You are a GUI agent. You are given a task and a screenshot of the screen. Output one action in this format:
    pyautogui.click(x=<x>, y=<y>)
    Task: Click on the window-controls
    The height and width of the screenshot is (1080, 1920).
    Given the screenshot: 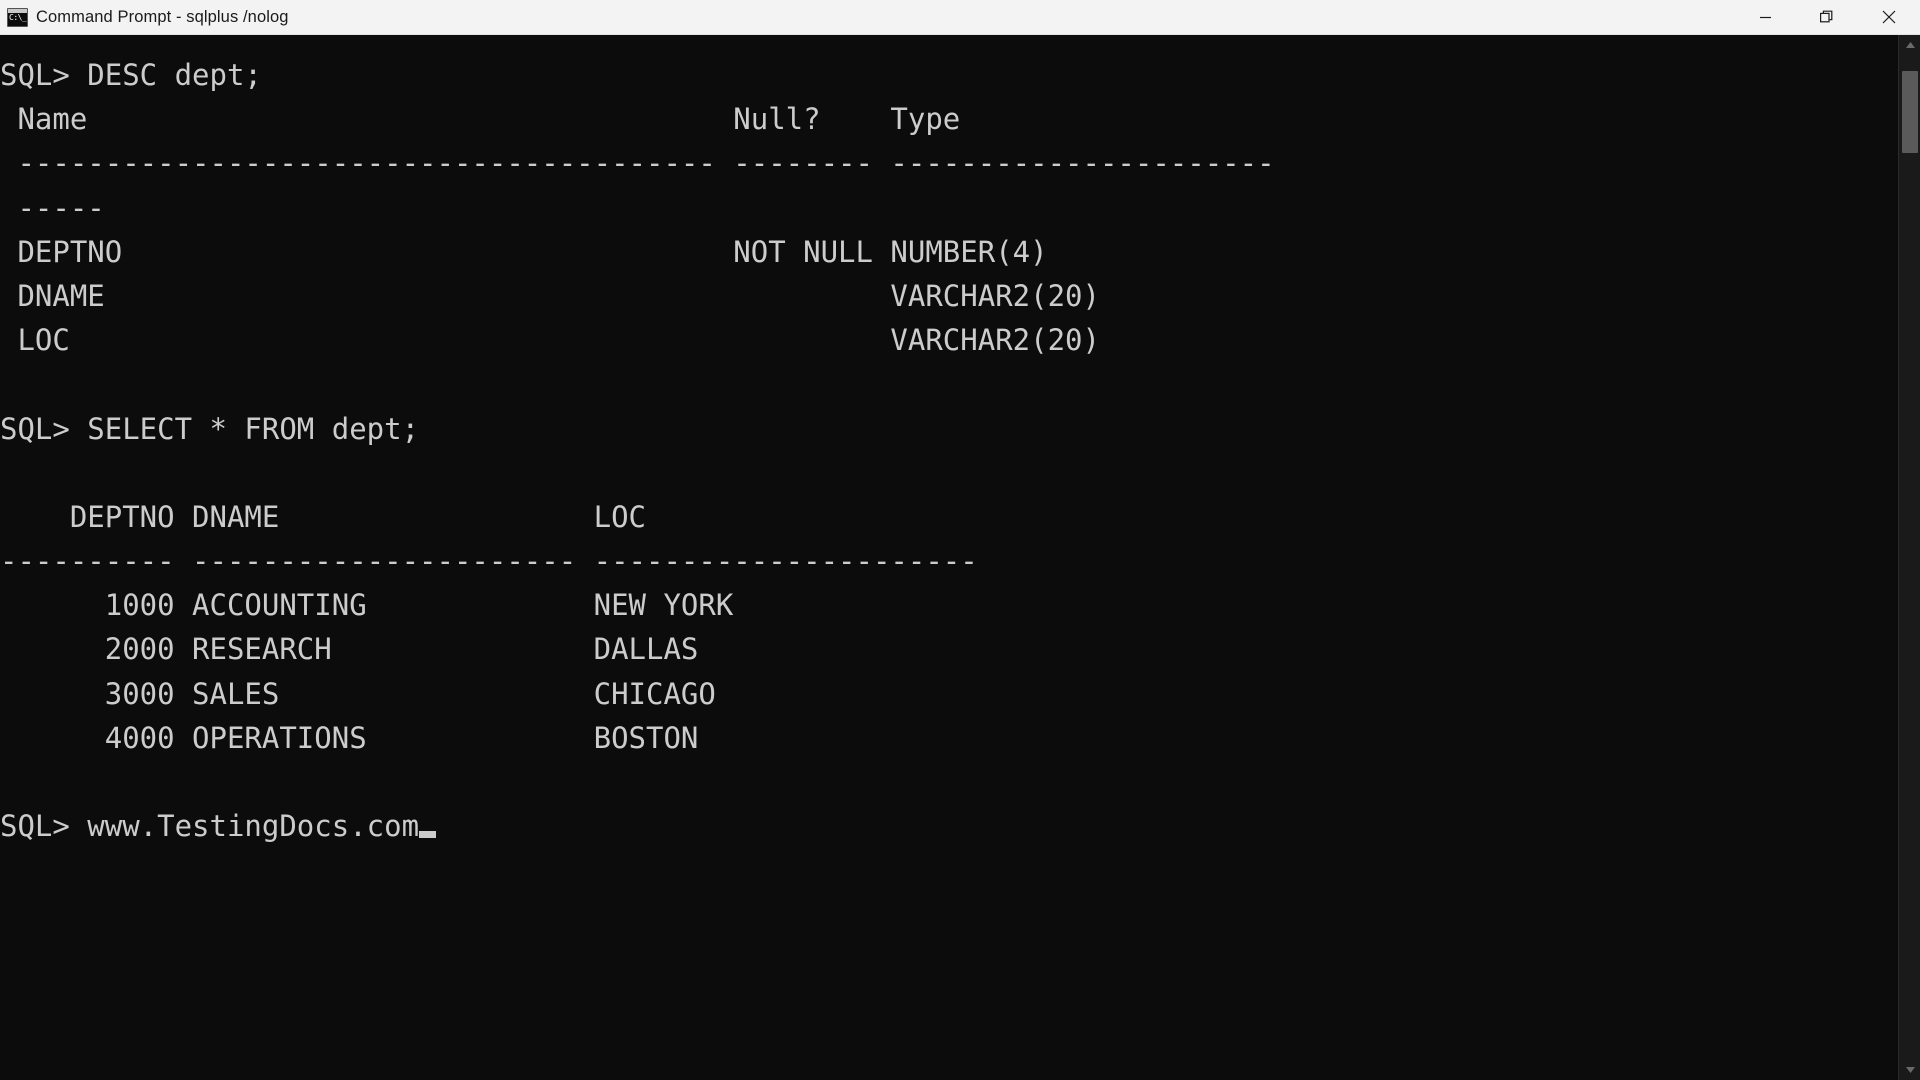 What is the action you would take?
    pyautogui.click(x=1827, y=17)
    